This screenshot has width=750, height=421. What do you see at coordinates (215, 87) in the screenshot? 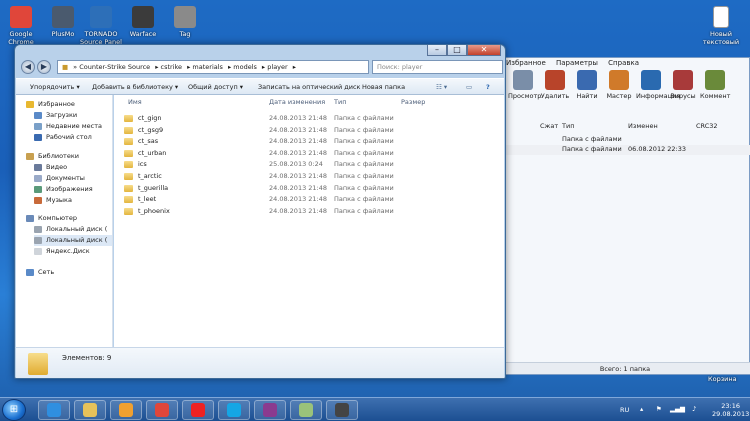
I see `share-button: Общий доступ ▾` at bounding box center [215, 87].